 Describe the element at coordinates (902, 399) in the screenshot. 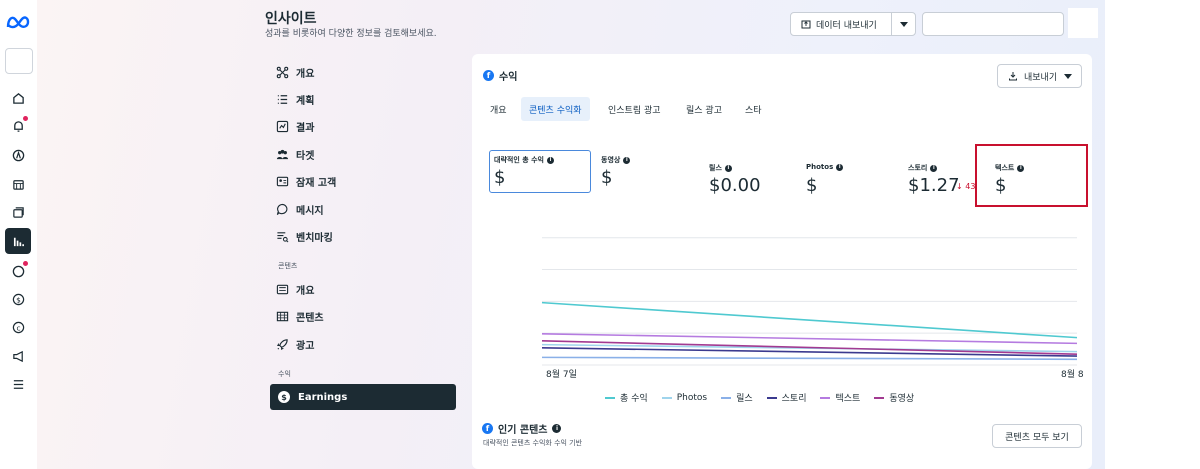

I see `legend-label: 동영상` at that location.